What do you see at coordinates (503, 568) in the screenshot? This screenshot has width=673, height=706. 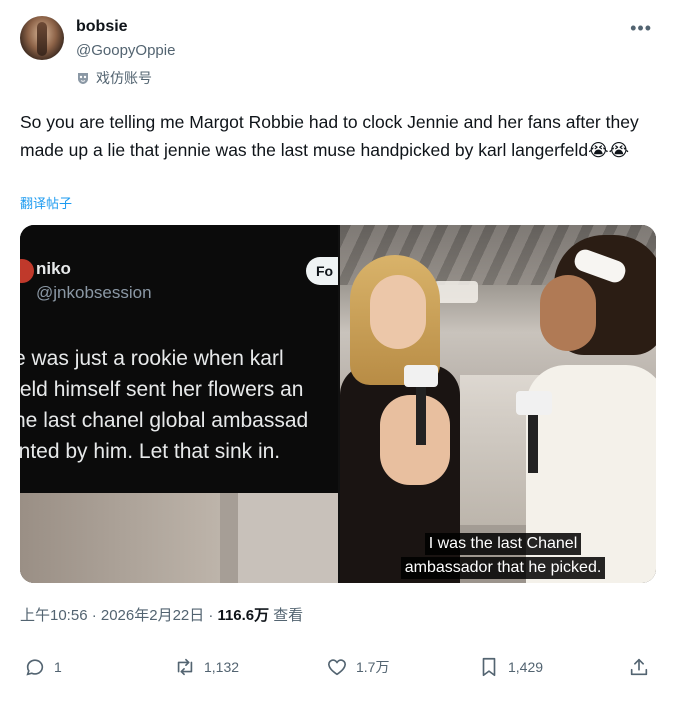 I see `subtitle-line: ambassador that he picked.` at bounding box center [503, 568].